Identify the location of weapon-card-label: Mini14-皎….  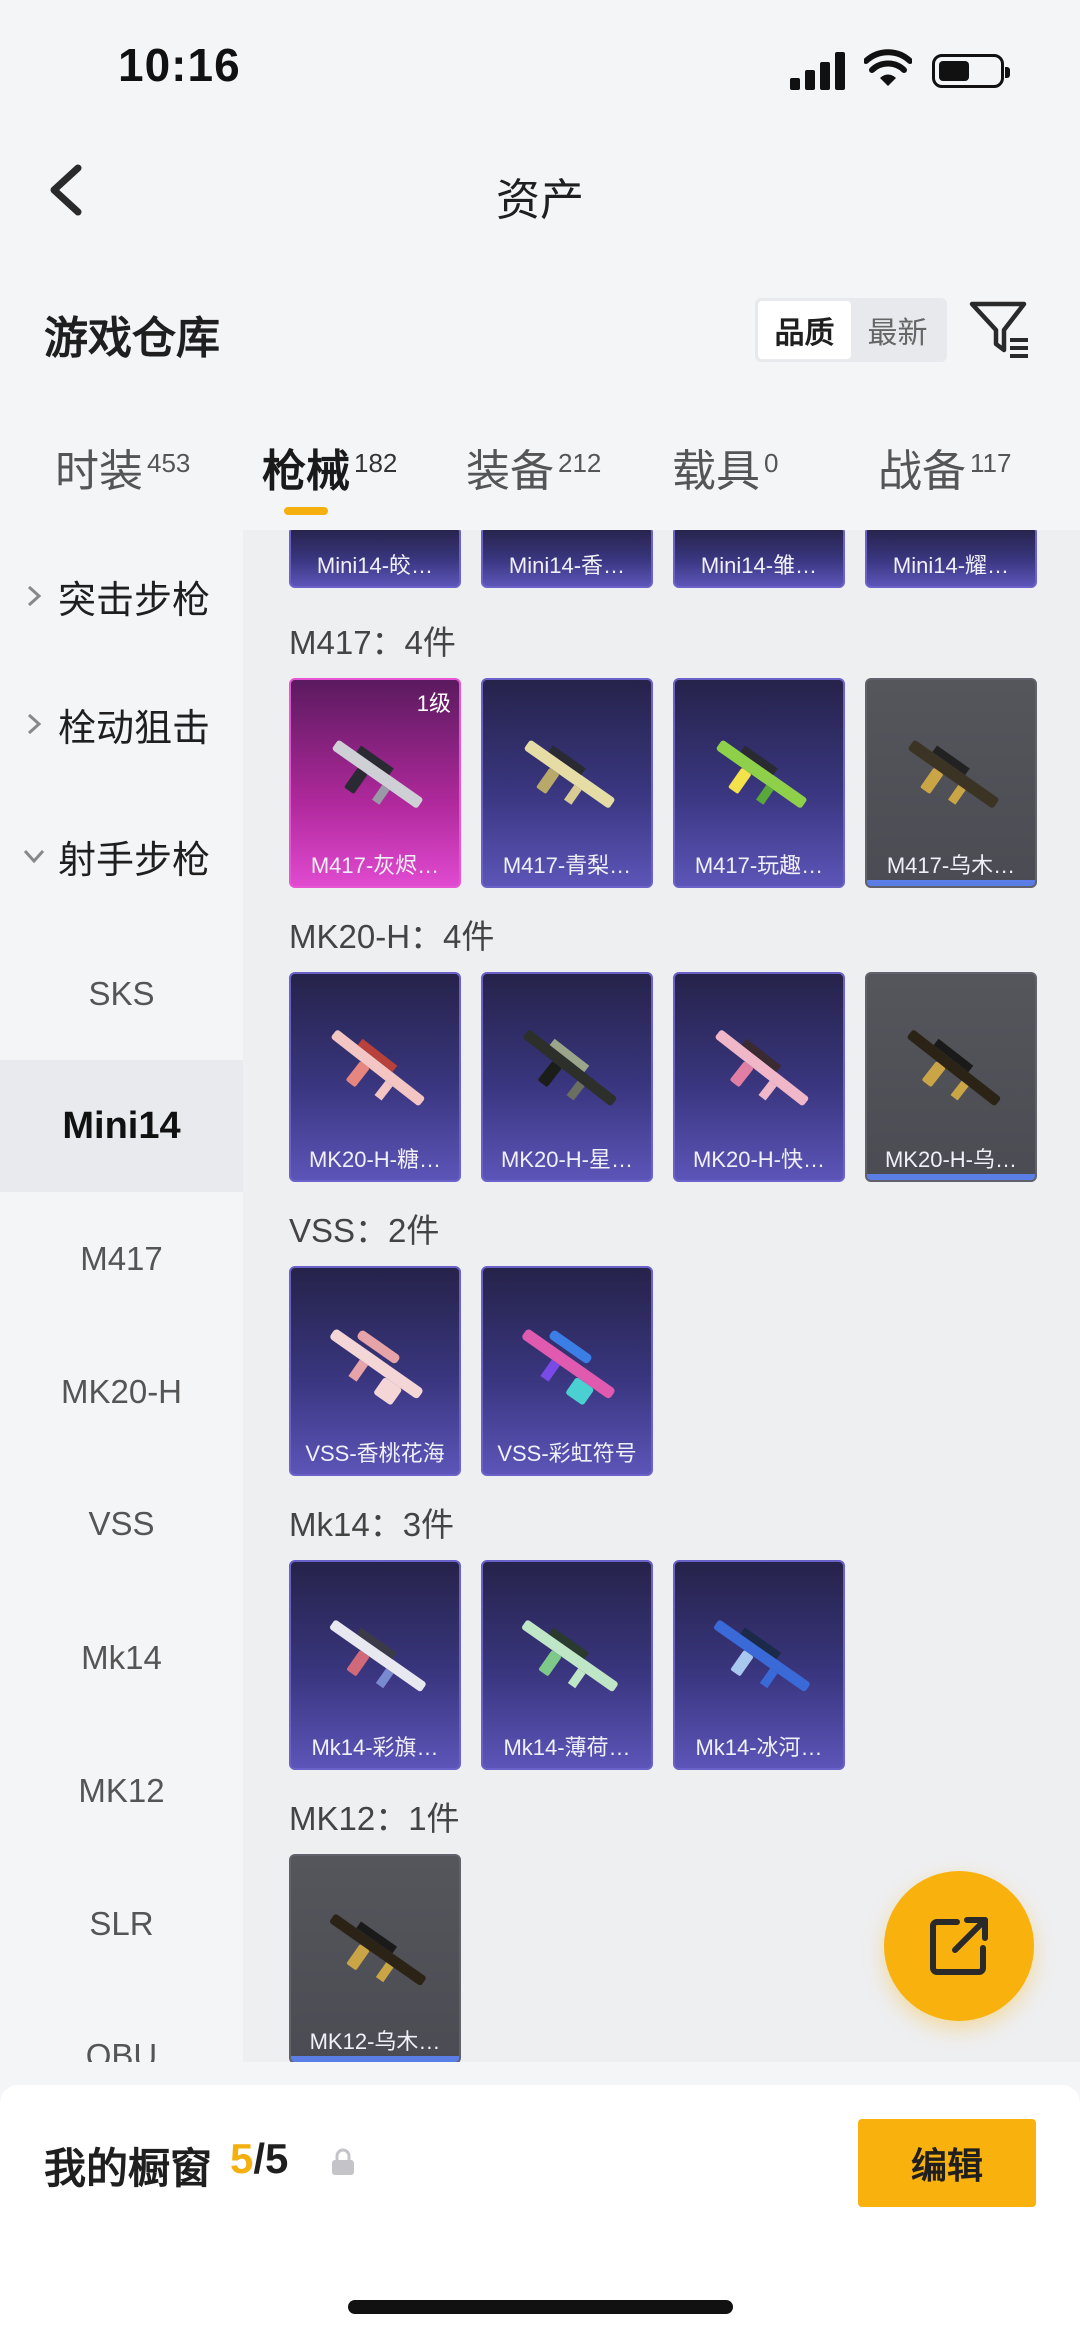
(375, 565).